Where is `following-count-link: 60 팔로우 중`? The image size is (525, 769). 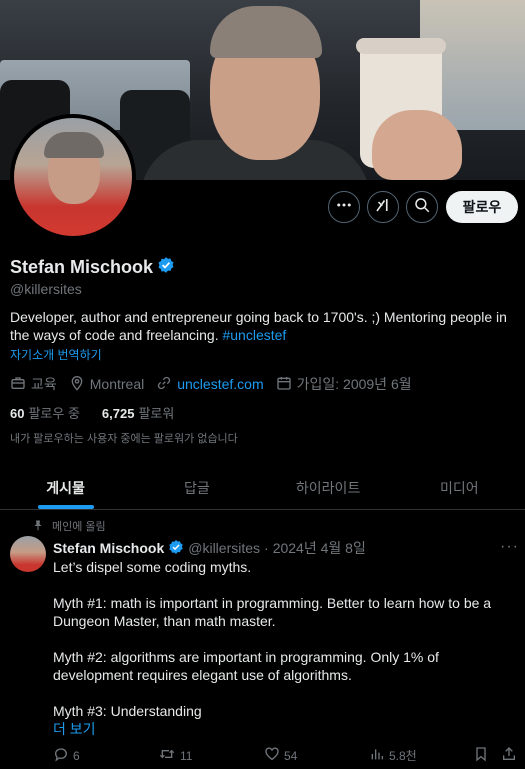
following-count-link: 60 팔로우 중 is located at coordinates (45, 412).